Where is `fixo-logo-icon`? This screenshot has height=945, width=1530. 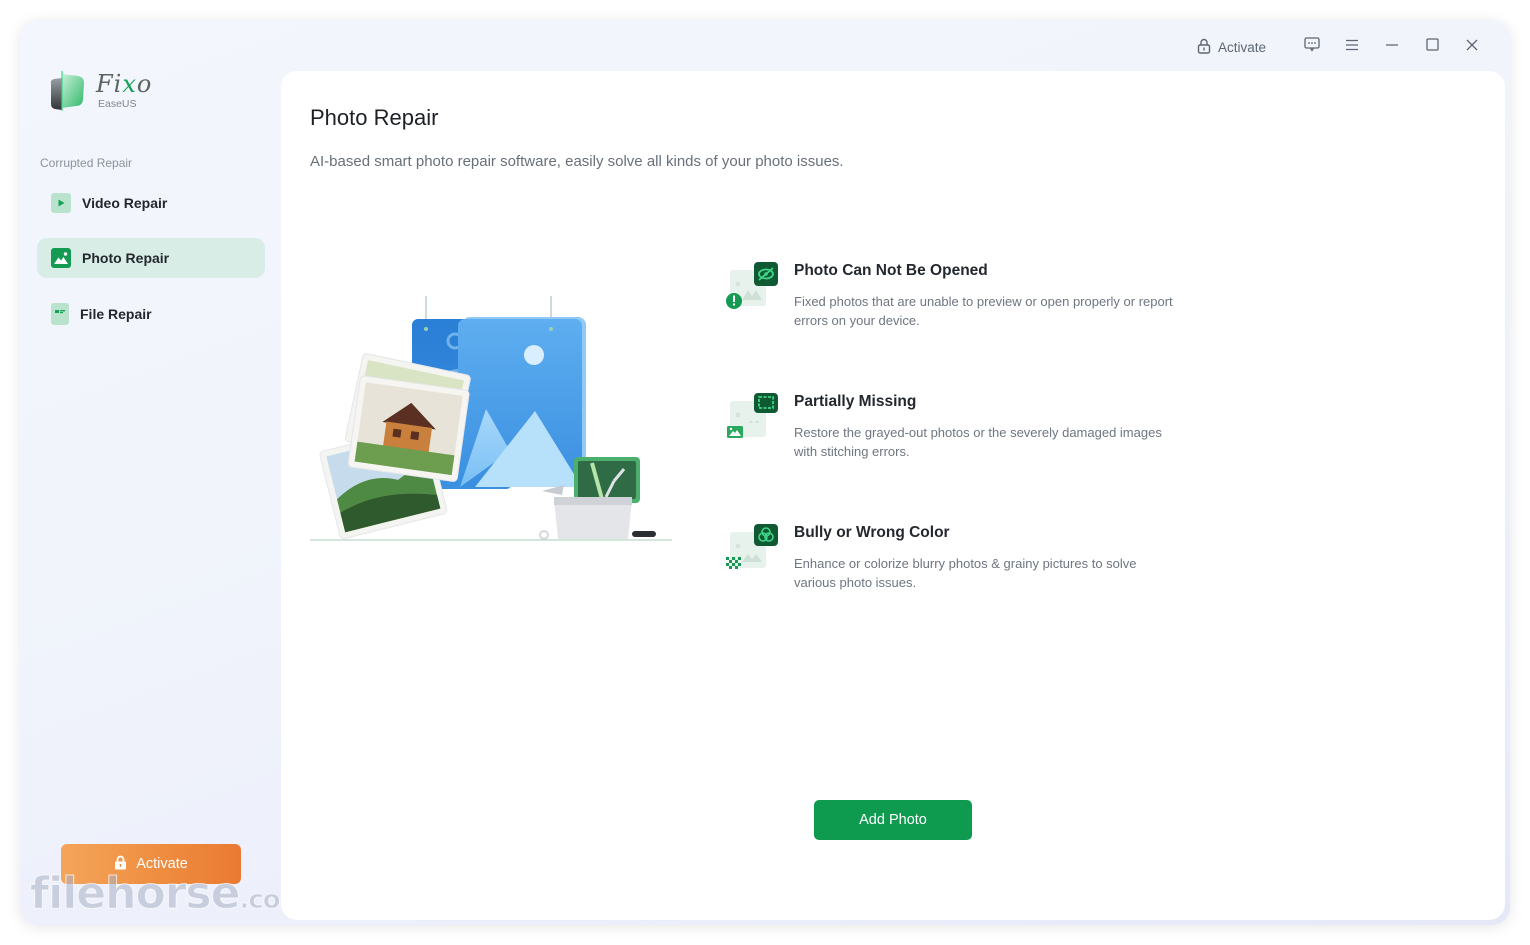 fixo-logo-icon is located at coordinates (68, 91).